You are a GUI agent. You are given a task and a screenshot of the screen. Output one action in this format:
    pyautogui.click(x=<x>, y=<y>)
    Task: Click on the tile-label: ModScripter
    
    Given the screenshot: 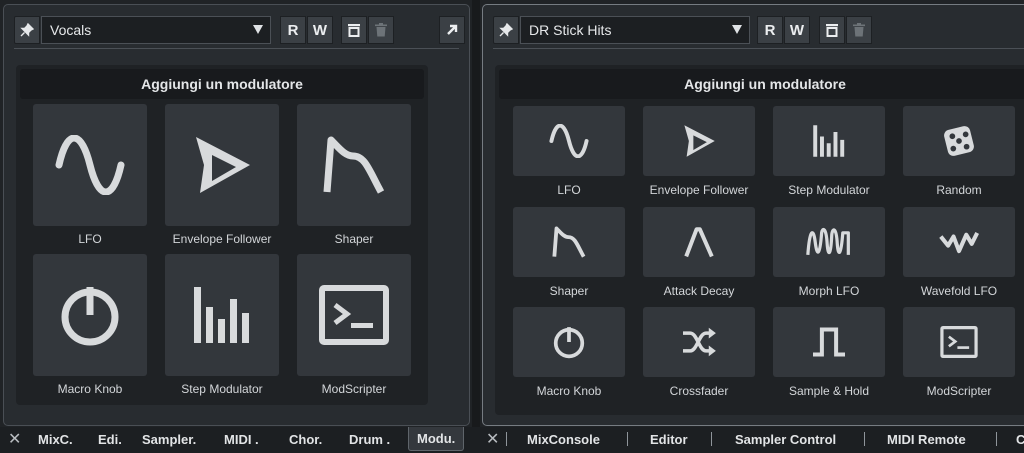 What is the action you would take?
    pyautogui.click(x=354, y=389)
    